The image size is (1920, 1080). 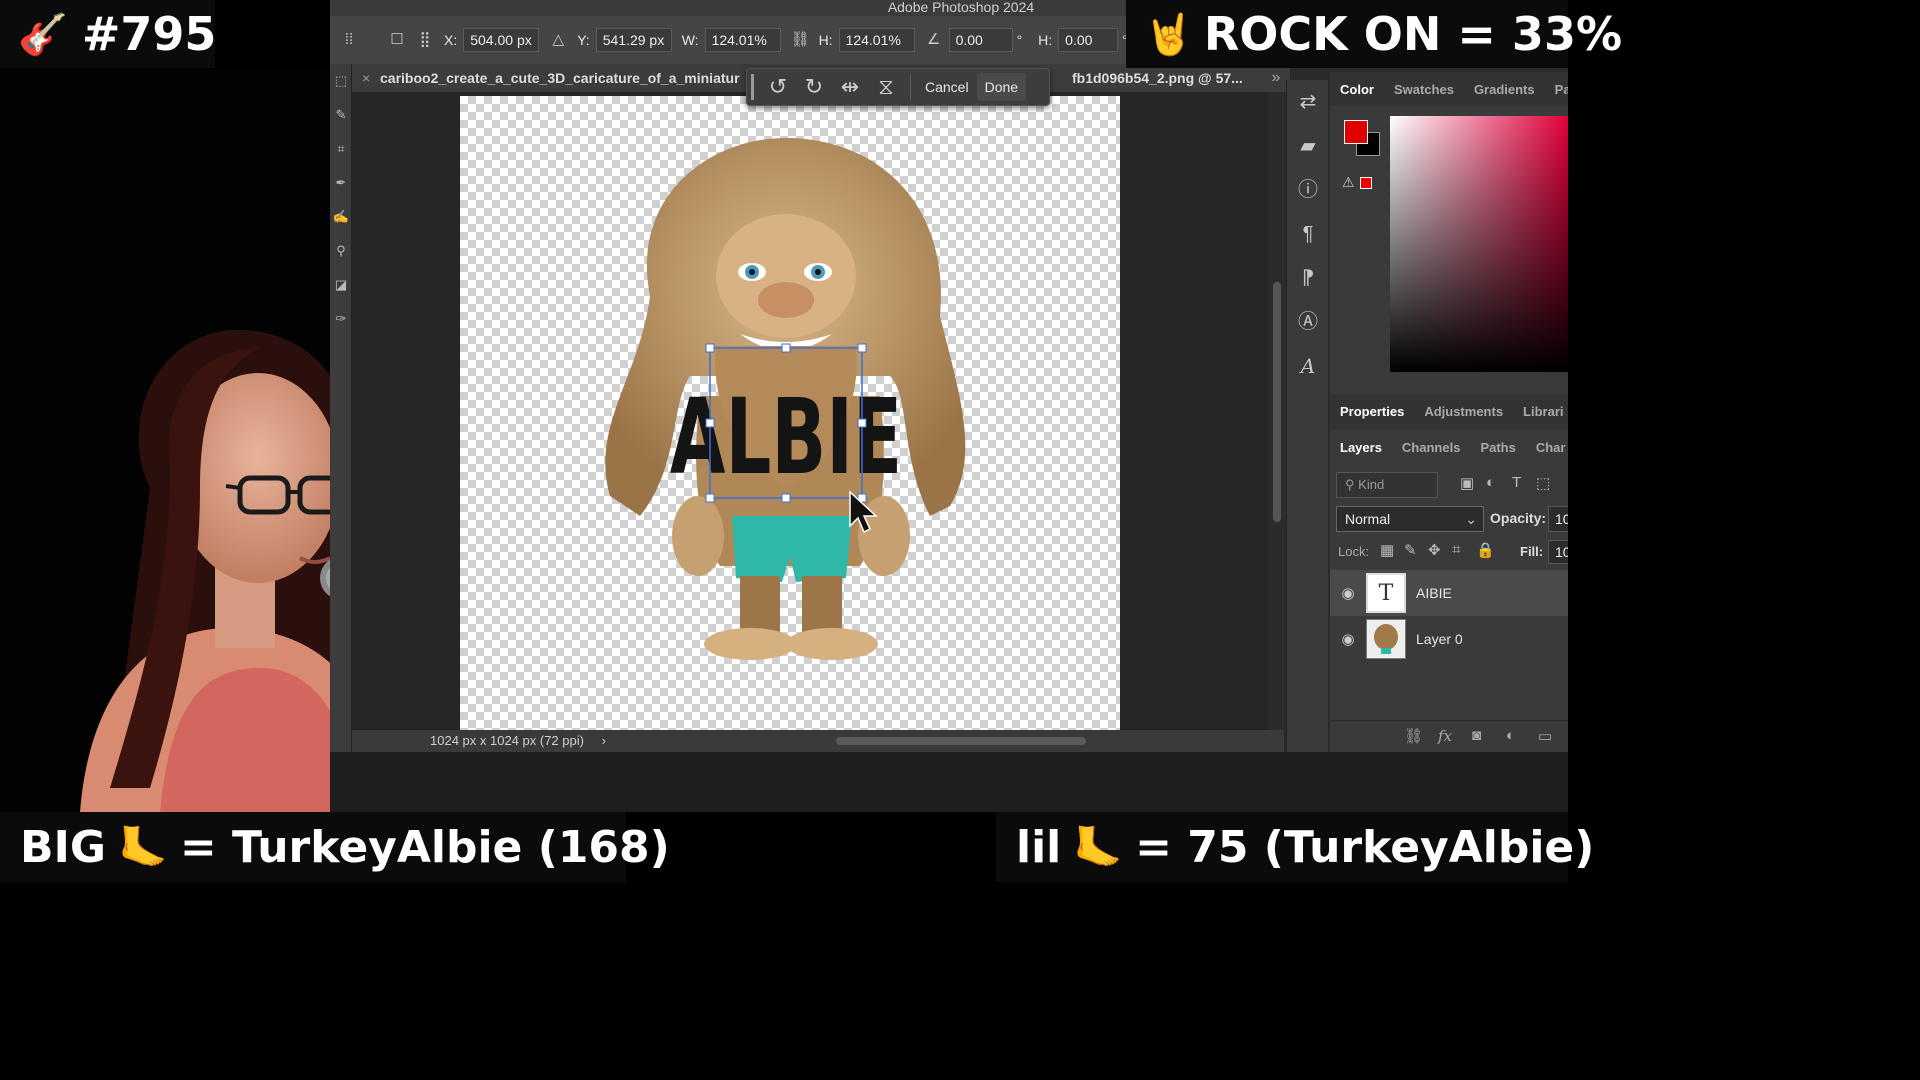 I want to click on filter-type-icon: T, so click(x=1516, y=482).